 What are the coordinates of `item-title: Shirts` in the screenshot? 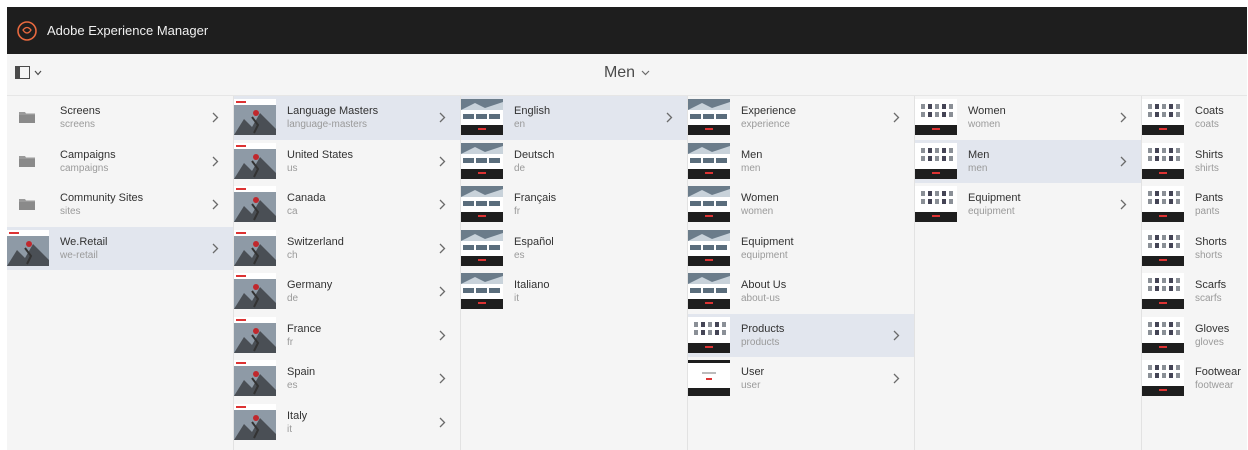 It's located at (1209, 154).